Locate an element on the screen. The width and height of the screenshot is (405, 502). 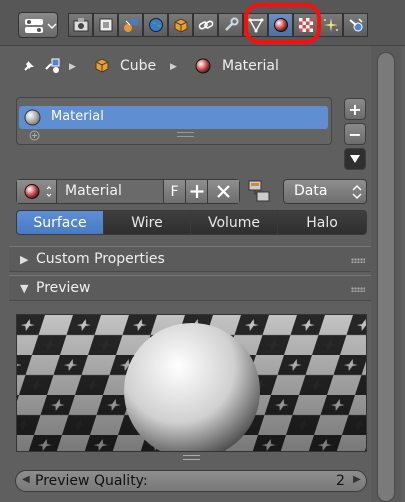
preview-quality-value: 2 is located at coordinates (340, 481).